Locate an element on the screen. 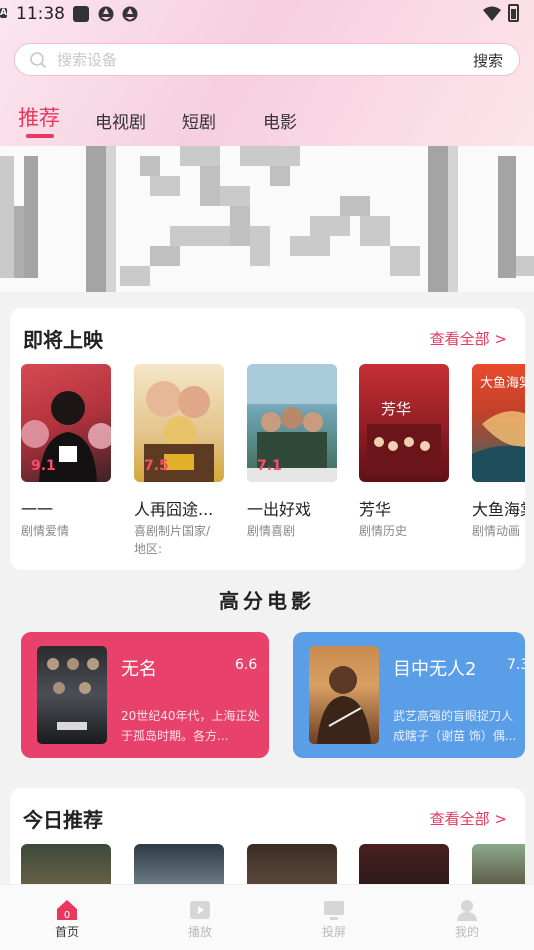  notification-a-icon: A is located at coordinates (3, 13).